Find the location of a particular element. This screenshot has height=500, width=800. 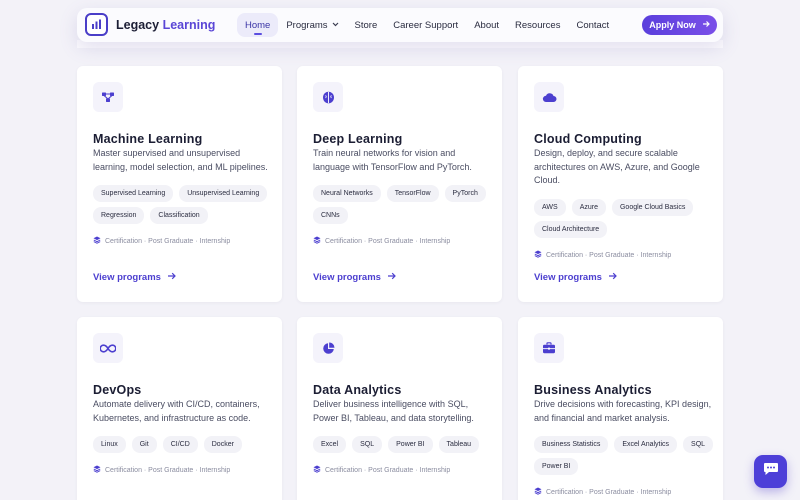

apply-now-label: Apply Now is located at coordinates (672, 25).